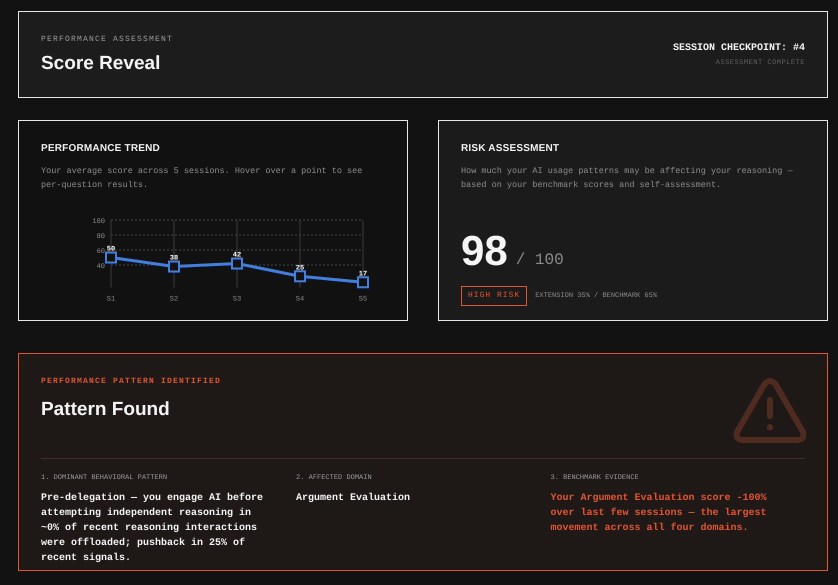  I want to click on column-text: Your Argument Evaluation score -100% over last few sessions — the largest movement across all four domains., so click(659, 514).